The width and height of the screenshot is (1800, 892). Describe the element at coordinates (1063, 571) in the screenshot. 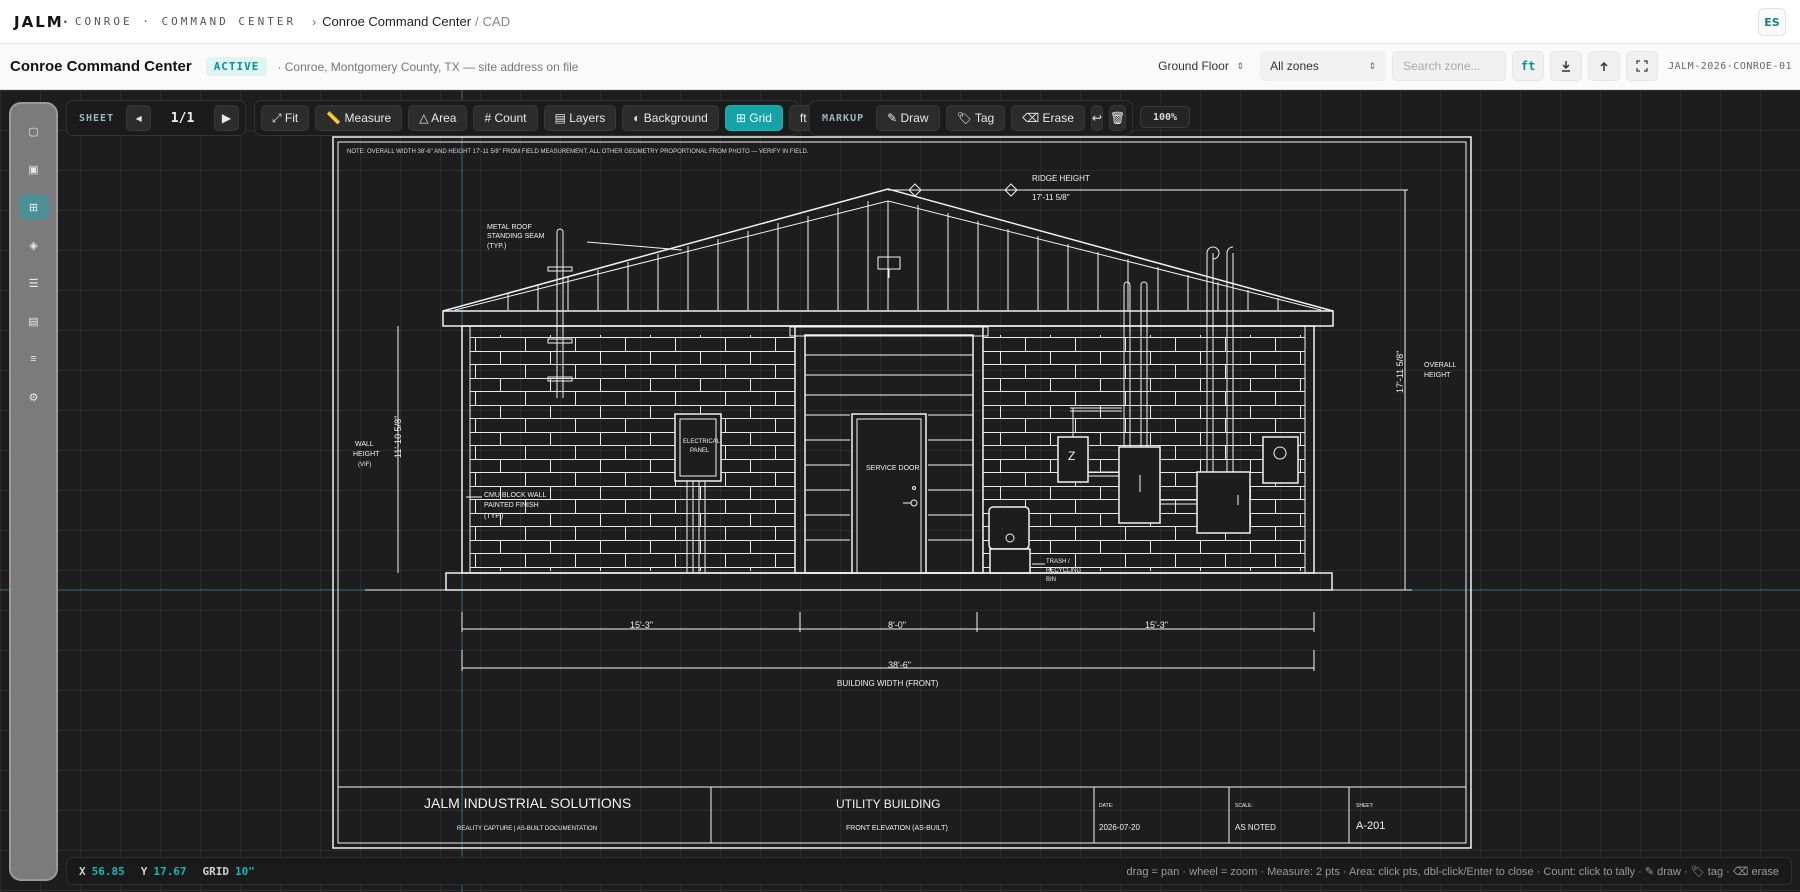

I see `bin-label-2: RECYCLING` at that location.